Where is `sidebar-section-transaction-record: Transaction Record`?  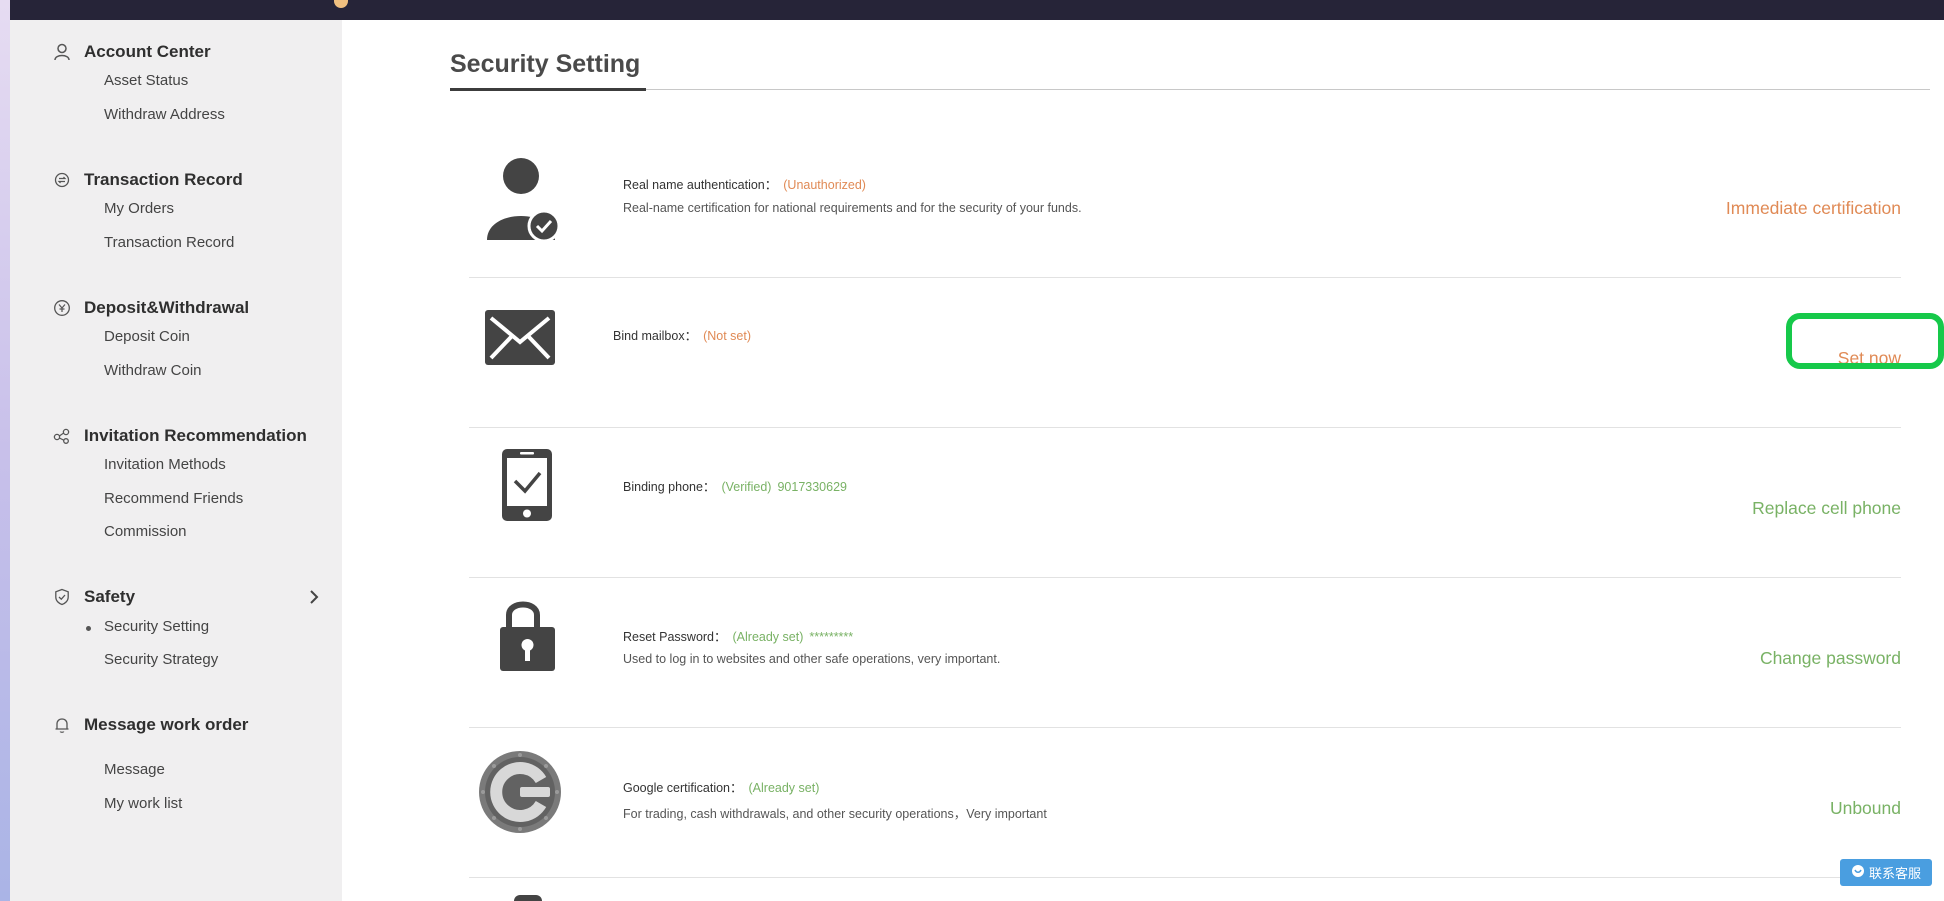
sidebar-section-transaction-record: Transaction Record is located at coordinates (176, 180).